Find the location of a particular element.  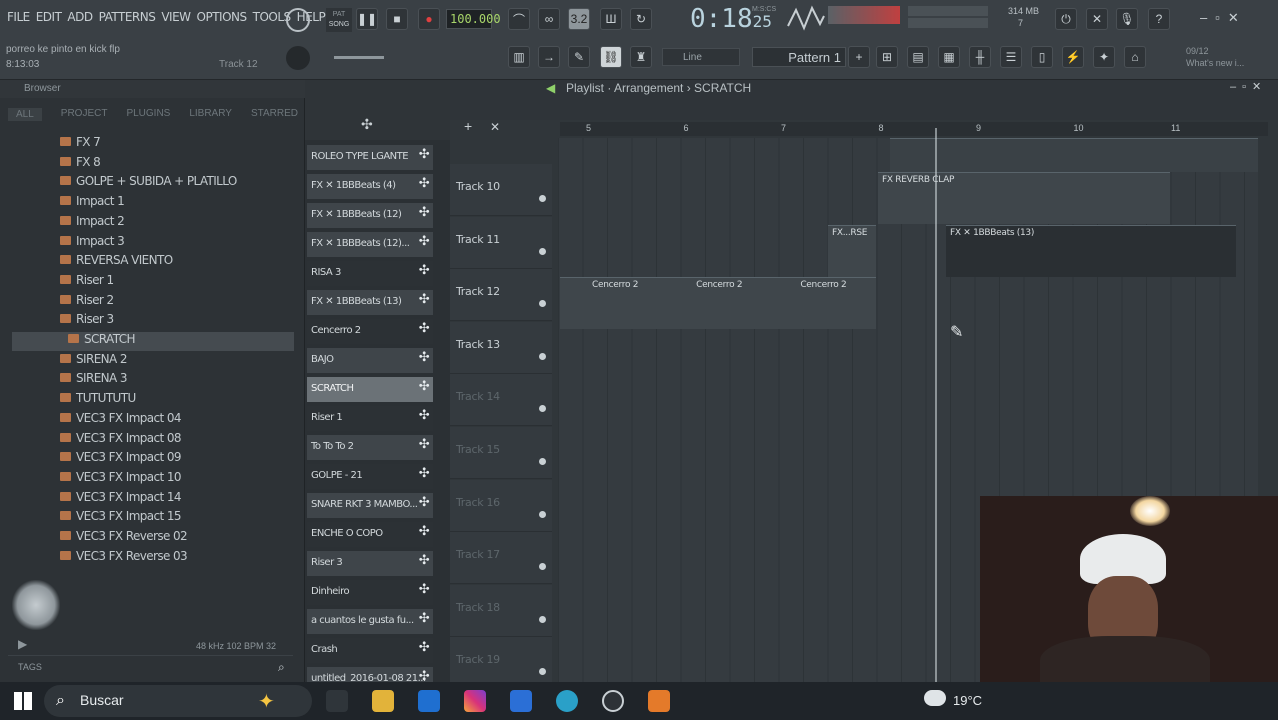

tab-all: ALL is located at coordinates (25, 114).